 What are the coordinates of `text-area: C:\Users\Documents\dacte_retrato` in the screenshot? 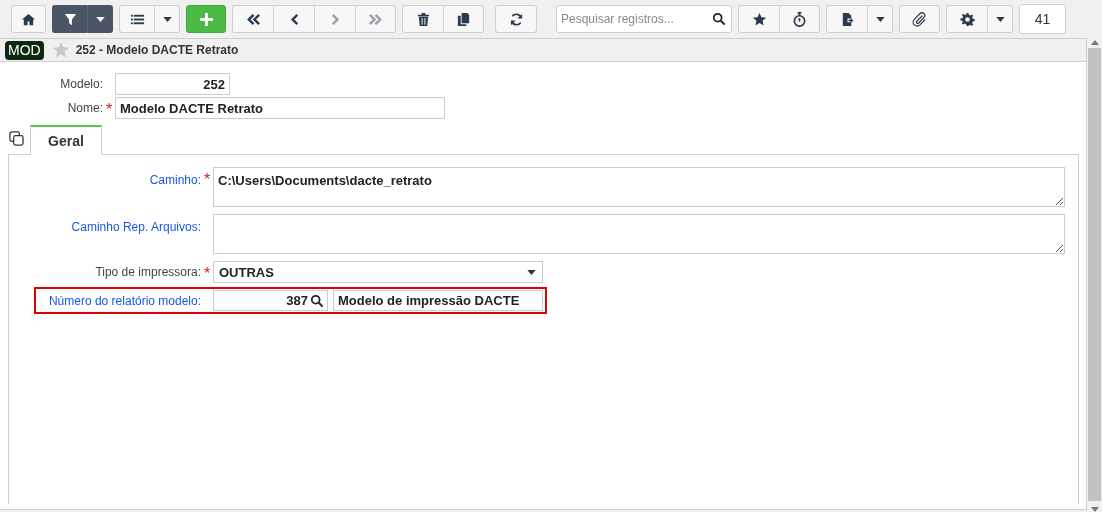 It's located at (639, 187).